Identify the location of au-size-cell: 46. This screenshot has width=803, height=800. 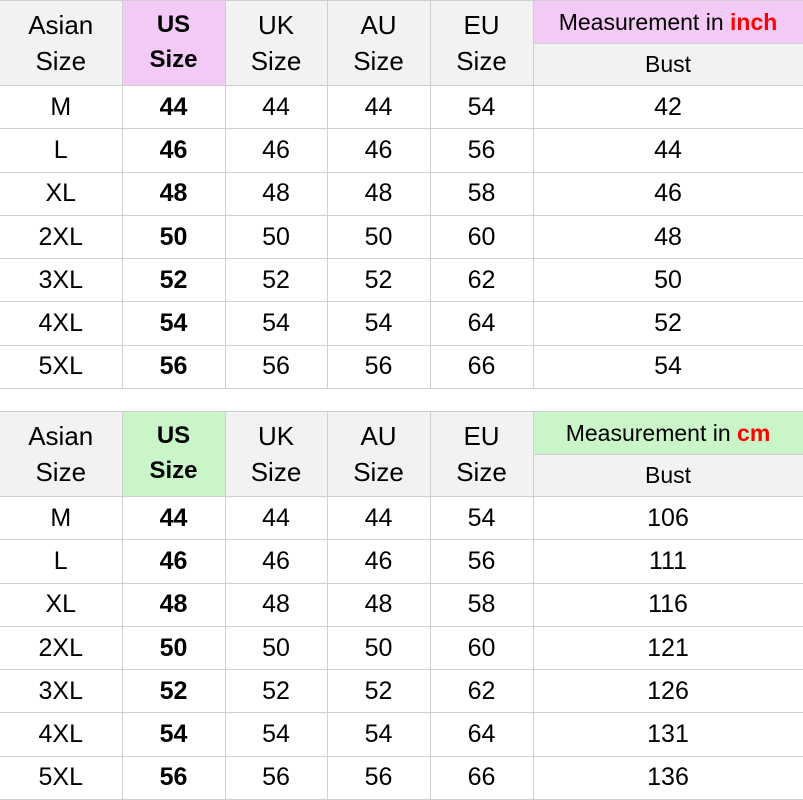
(378, 150).